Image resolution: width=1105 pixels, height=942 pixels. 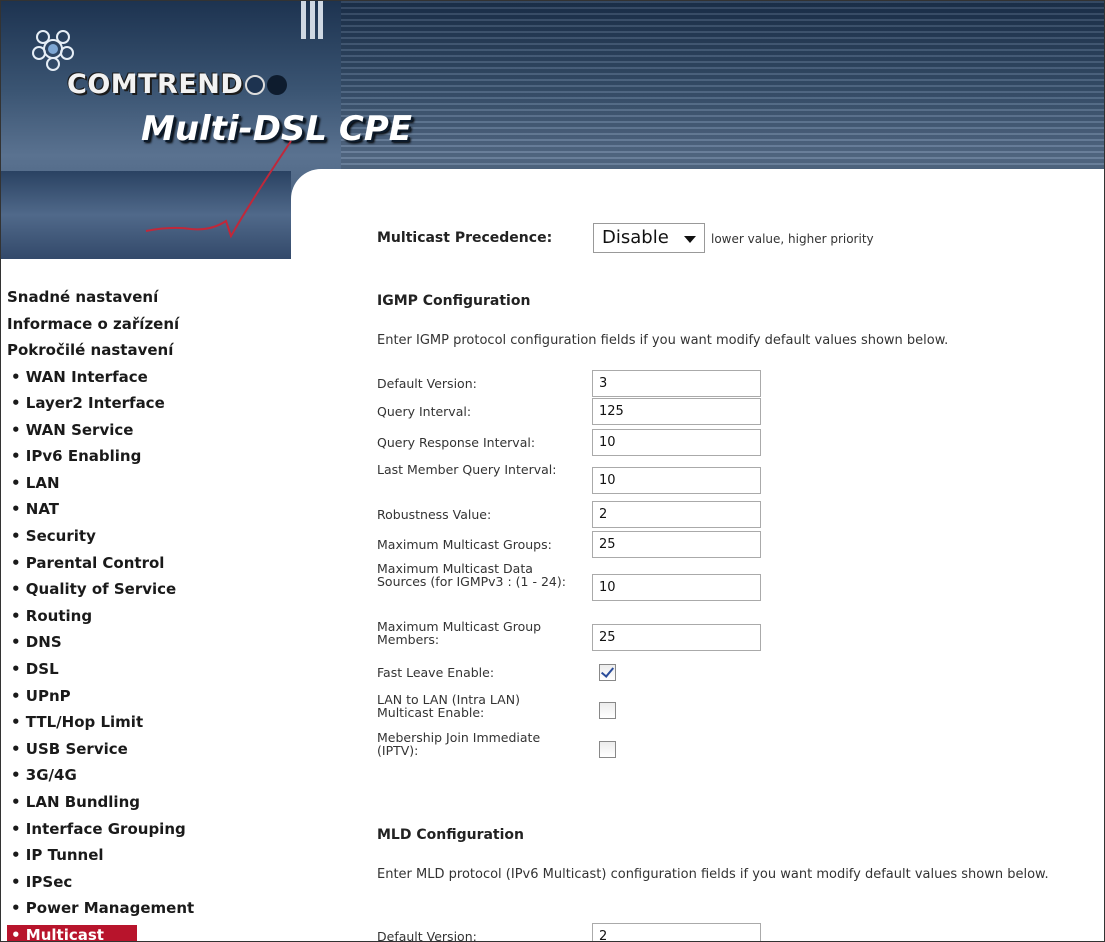 What do you see at coordinates (676, 383) in the screenshot?
I see `igmp-default-version-input: 3` at bounding box center [676, 383].